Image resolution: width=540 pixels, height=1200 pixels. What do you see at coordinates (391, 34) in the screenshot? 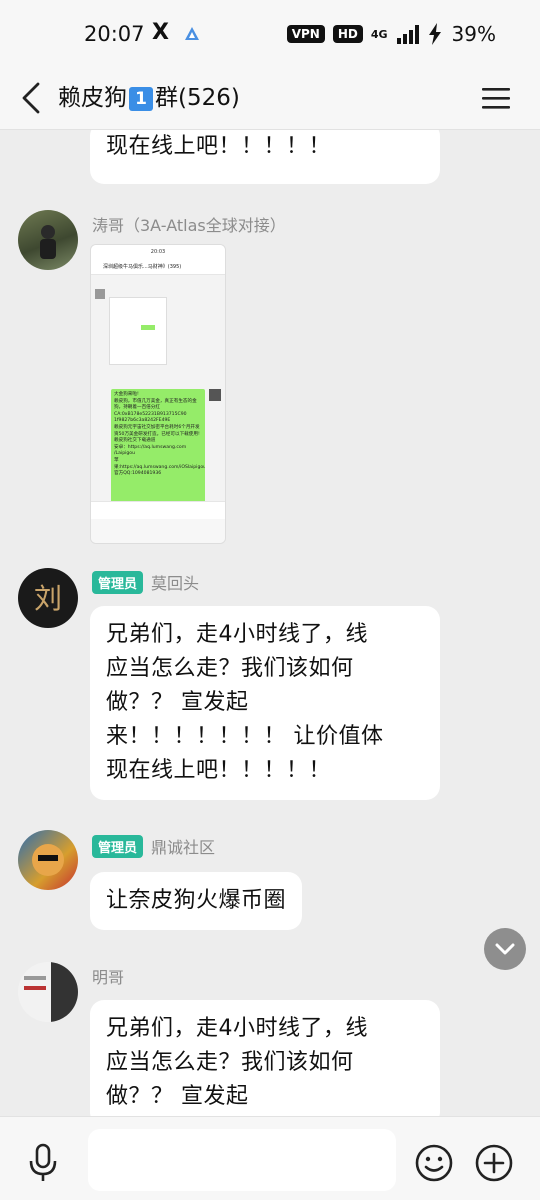
I see `status-icons: VPN HD 4G 39%` at bounding box center [391, 34].